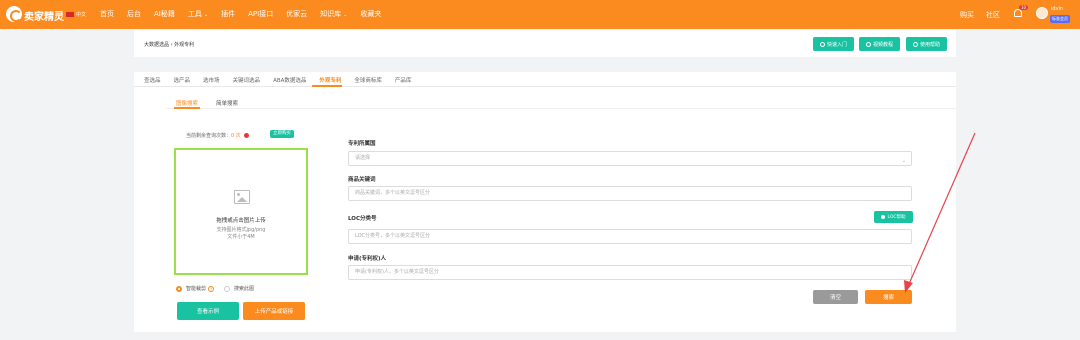  What do you see at coordinates (888, 297) in the screenshot?
I see `search-button: 搜索` at bounding box center [888, 297].